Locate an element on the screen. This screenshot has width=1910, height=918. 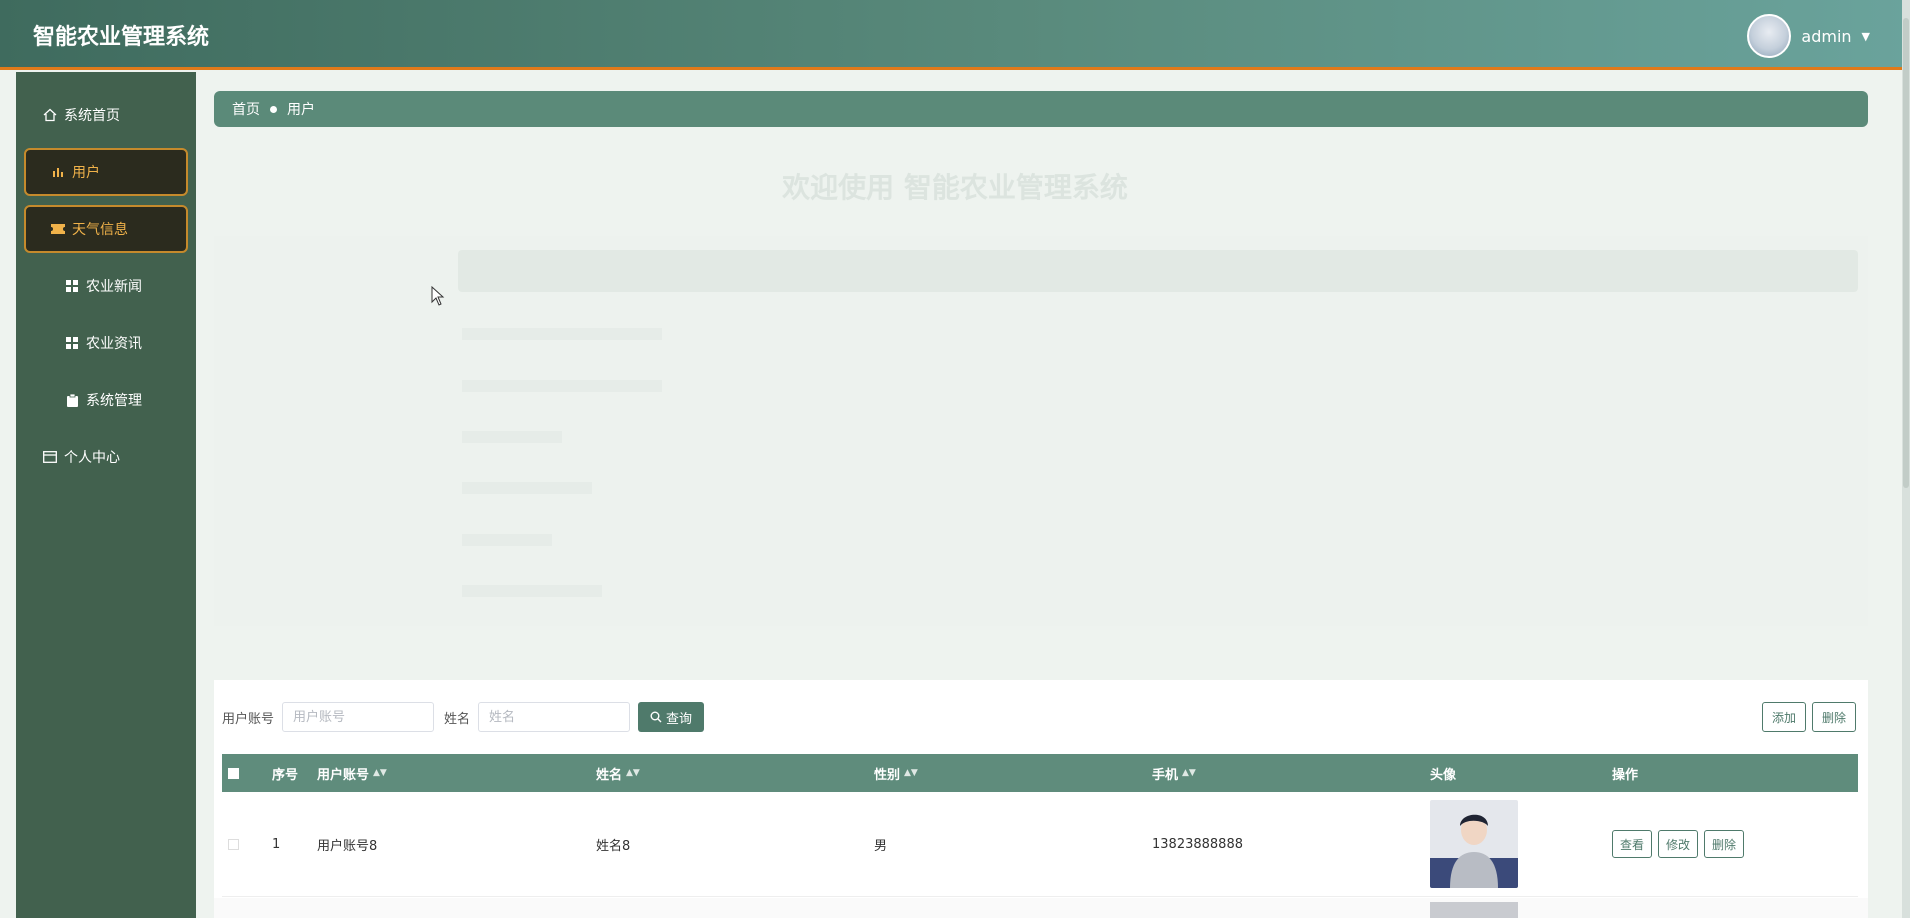
search-form: 用户账号 姓名 查询 is located at coordinates (463, 717).